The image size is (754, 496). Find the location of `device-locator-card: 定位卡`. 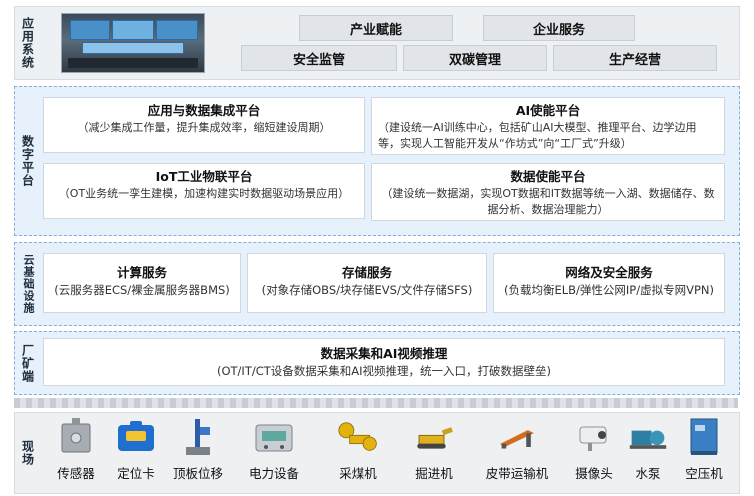

device-locator-card: 定位卡 is located at coordinates (136, 453).